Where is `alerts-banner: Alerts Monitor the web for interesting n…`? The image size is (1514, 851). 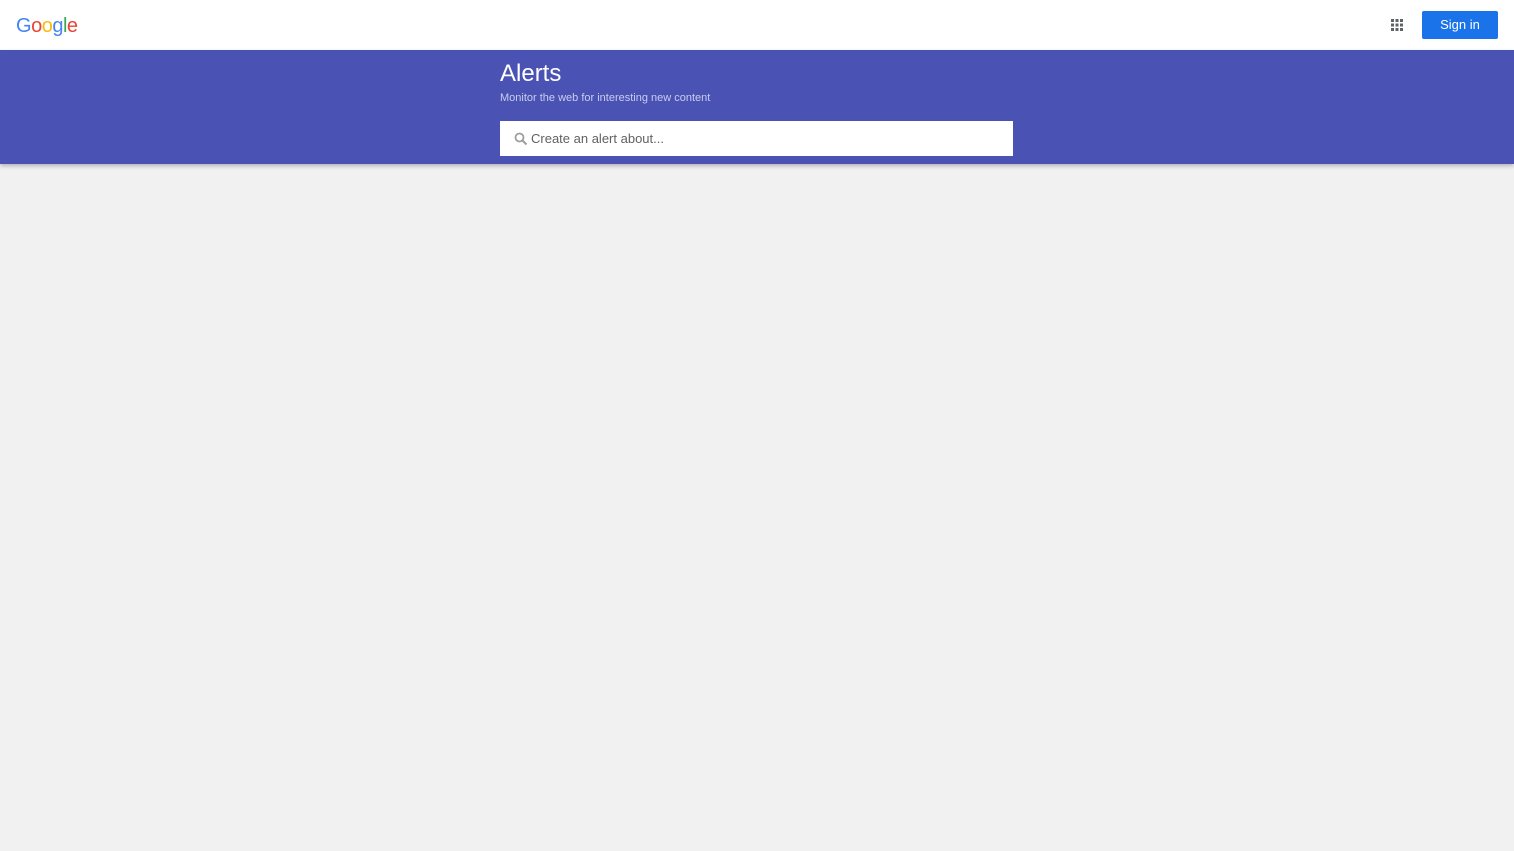
alerts-banner: Alerts Monitor the web for interesting n… is located at coordinates (757, 107).